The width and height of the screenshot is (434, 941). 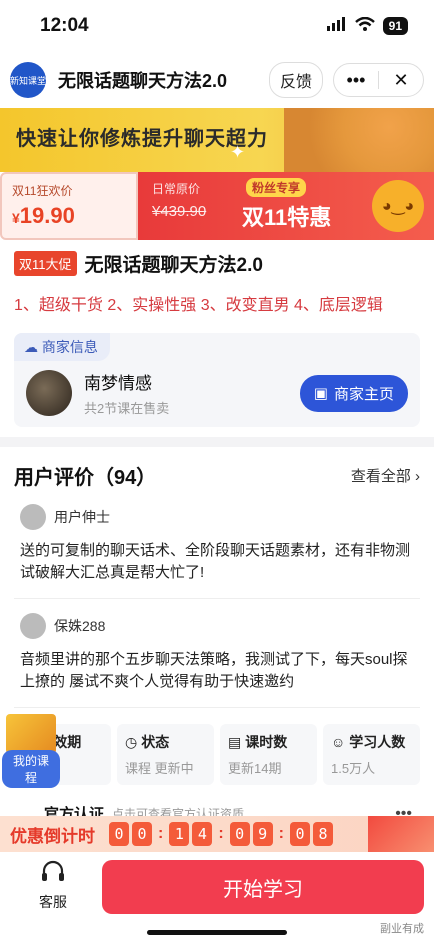 I want to click on red-envelope-decoration, so click(x=401, y=834).